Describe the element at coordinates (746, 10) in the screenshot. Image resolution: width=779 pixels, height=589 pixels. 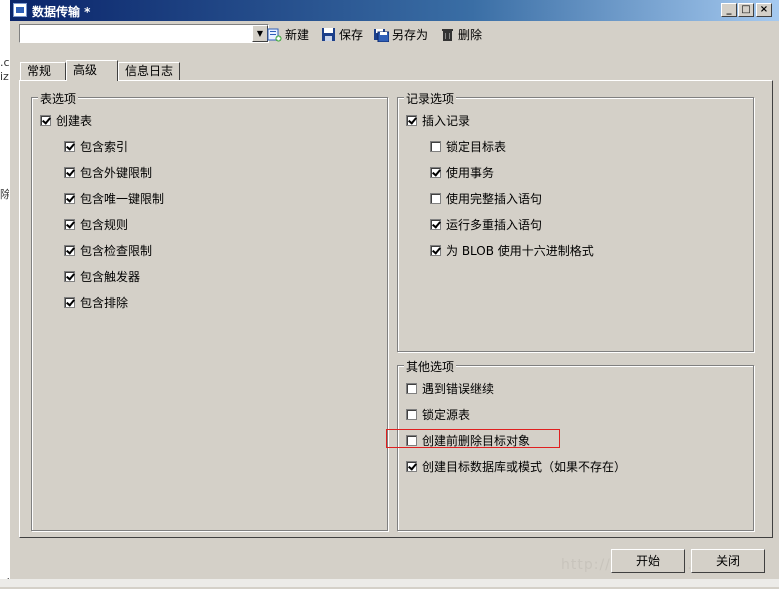
I see `maximize-button: □` at that location.